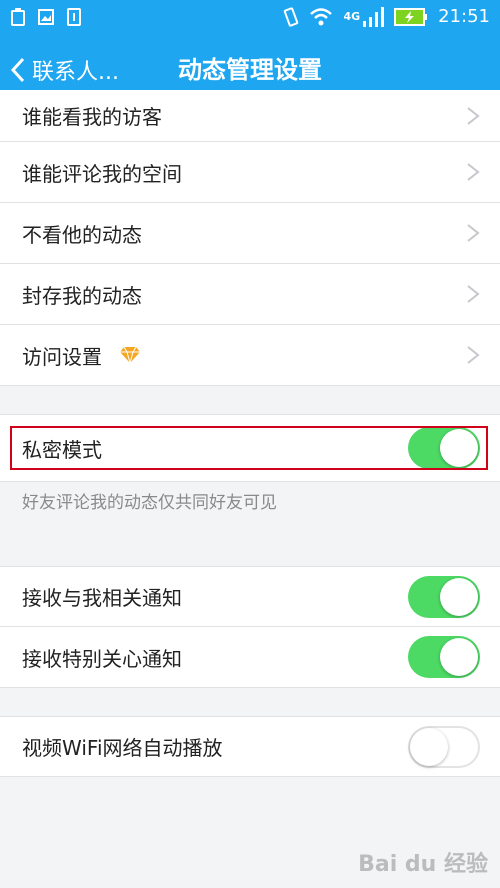 The height and width of the screenshot is (888, 500). I want to click on sim-icon, so click(74, 17).